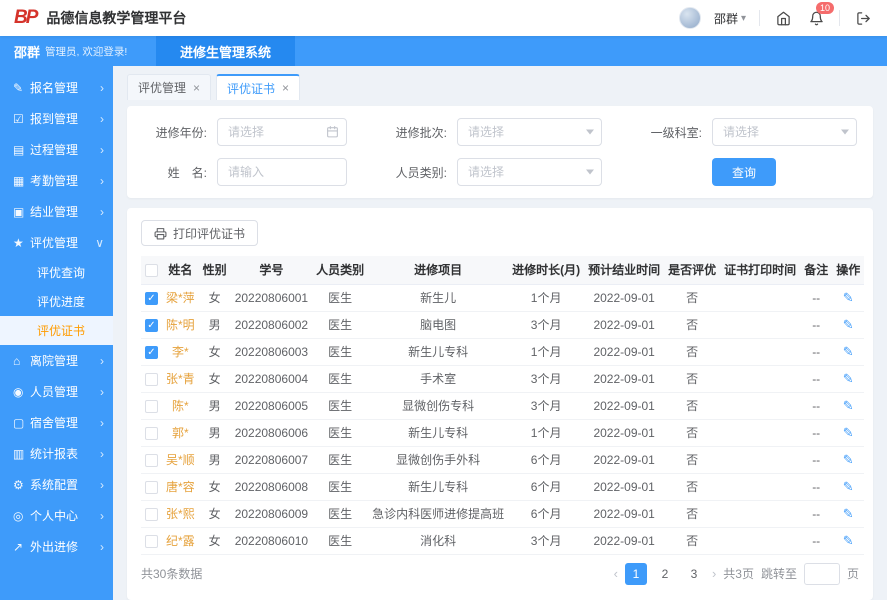 Image resolution: width=887 pixels, height=600 pixels. What do you see at coordinates (180, 379) in the screenshot?
I see `cell-name: 张*青` at bounding box center [180, 379].